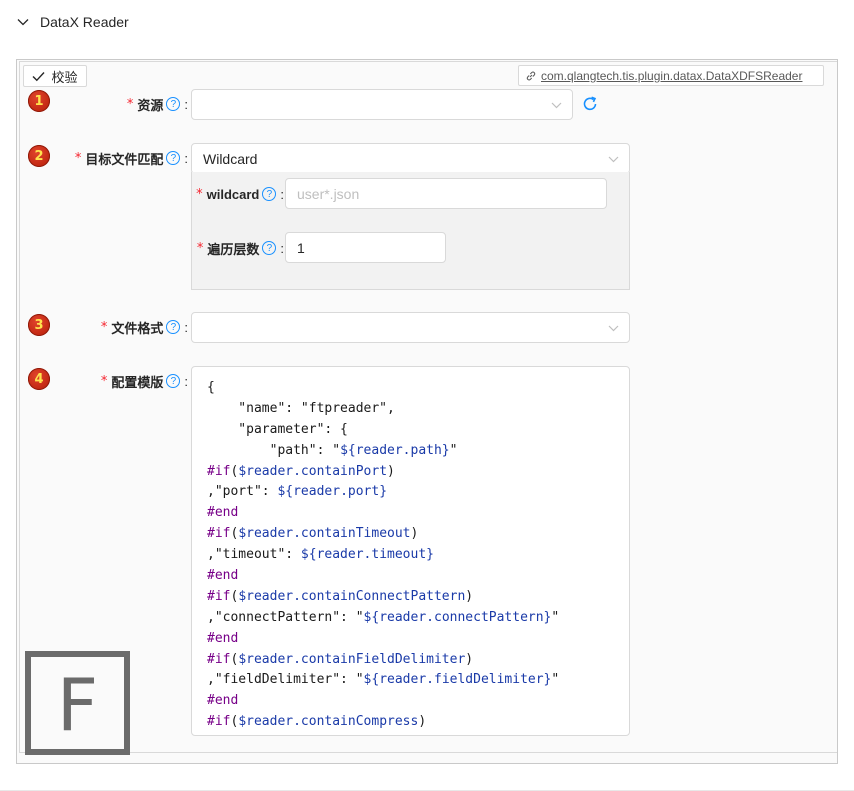 Image resolution: width=854 pixels, height=791 pixels. I want to click on code-line: "name": "ftpreader",, so click(418, 409).